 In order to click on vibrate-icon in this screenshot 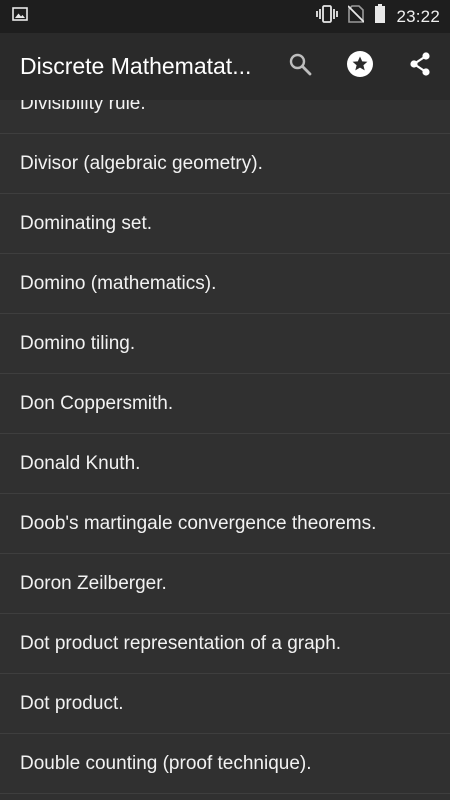, I will do `click(327, 16)`.